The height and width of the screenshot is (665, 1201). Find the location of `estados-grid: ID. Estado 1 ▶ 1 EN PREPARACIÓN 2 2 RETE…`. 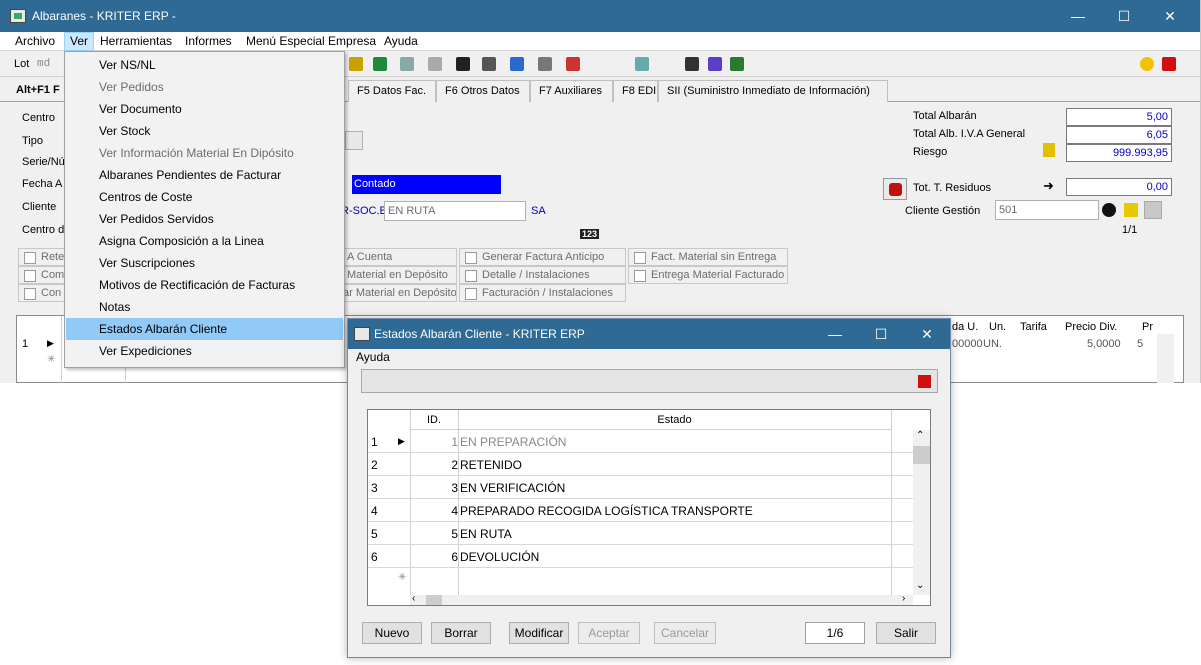

estados-grid: ID. Estado 1 ▶ 1 EN PREPARACIÓN 2 2 RETE… is located at coordinates (649, 507).